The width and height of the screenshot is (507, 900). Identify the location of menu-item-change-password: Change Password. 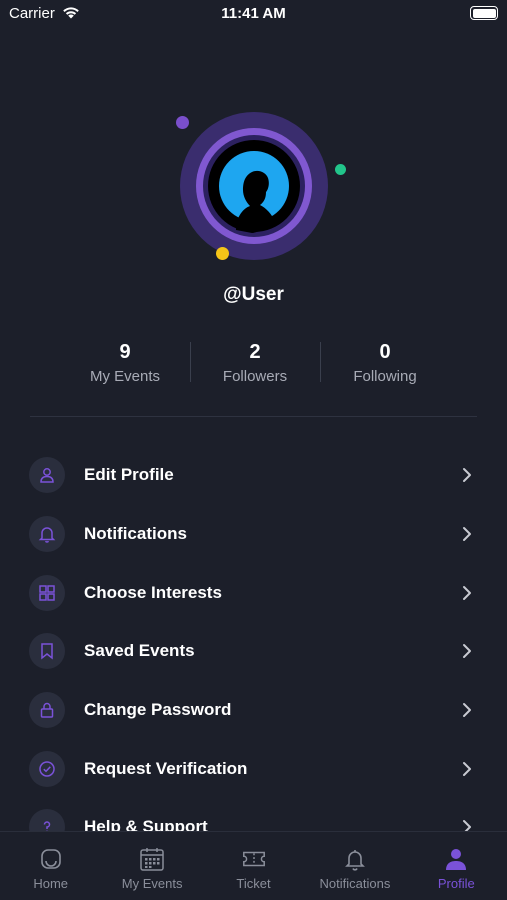
(253, 710).